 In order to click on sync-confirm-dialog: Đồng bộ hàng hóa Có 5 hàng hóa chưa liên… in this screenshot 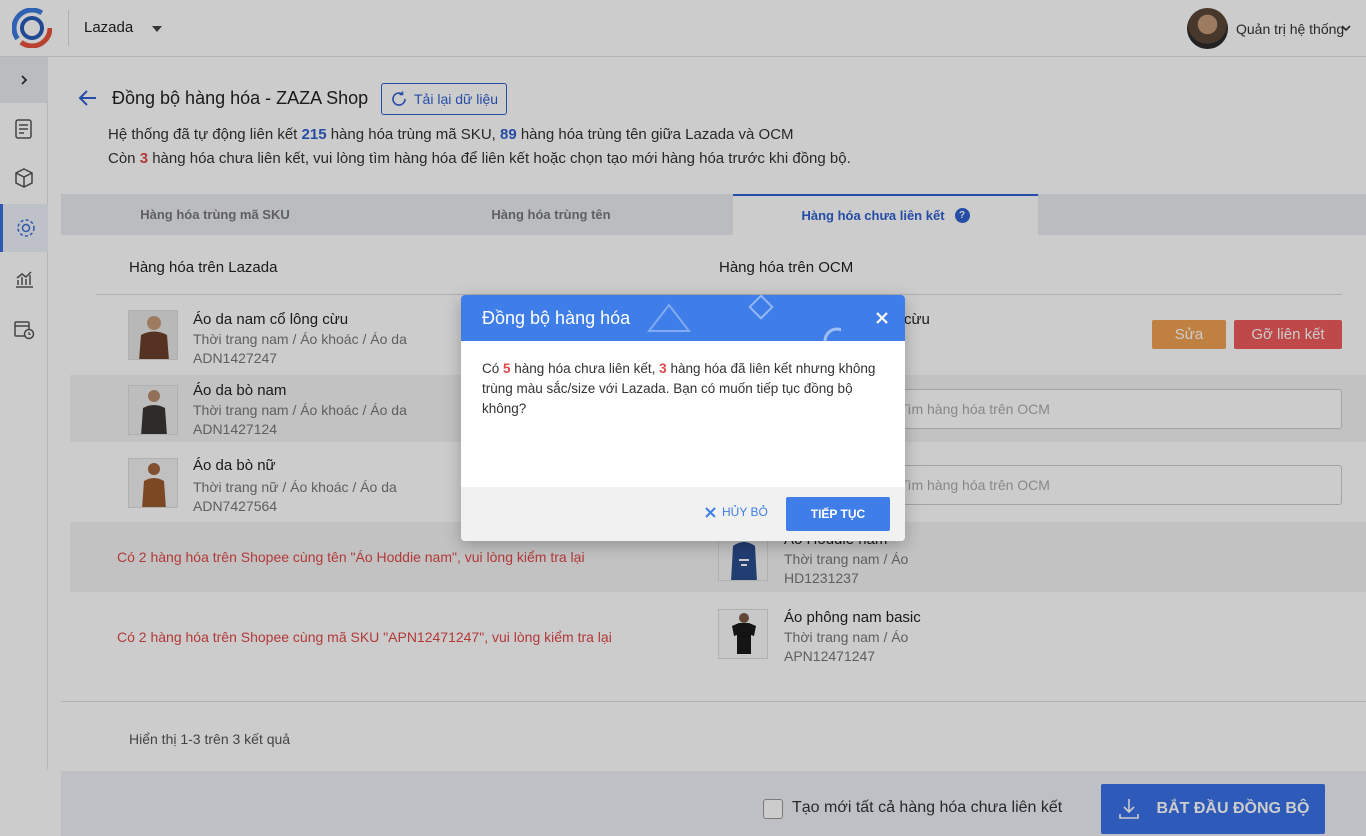, I will do `click(683, 418)`.